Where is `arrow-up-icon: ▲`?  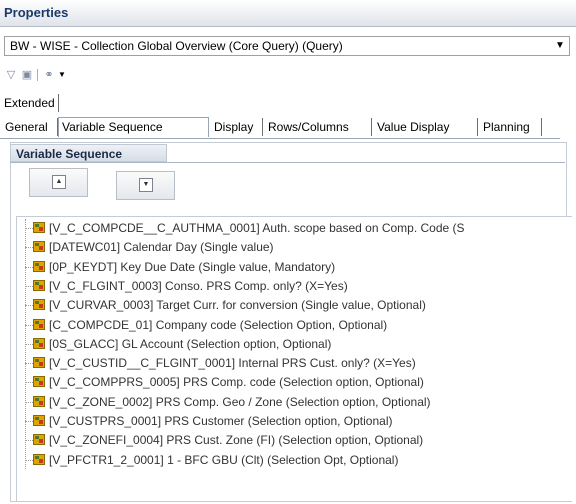 arrow-up-icon: ▲ is located at coordinates (59, 182).